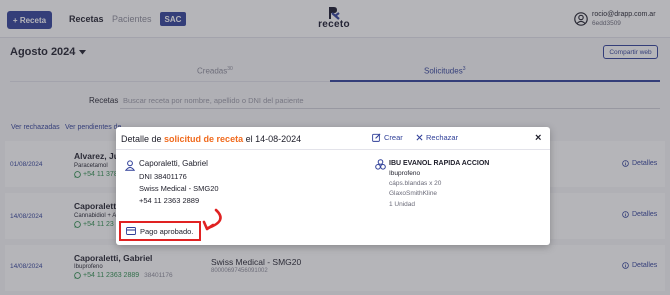  Describe the element at coordinates (204, 139) in the screenshot. I see `modal-title-accent: solicitud de receta` at that location.